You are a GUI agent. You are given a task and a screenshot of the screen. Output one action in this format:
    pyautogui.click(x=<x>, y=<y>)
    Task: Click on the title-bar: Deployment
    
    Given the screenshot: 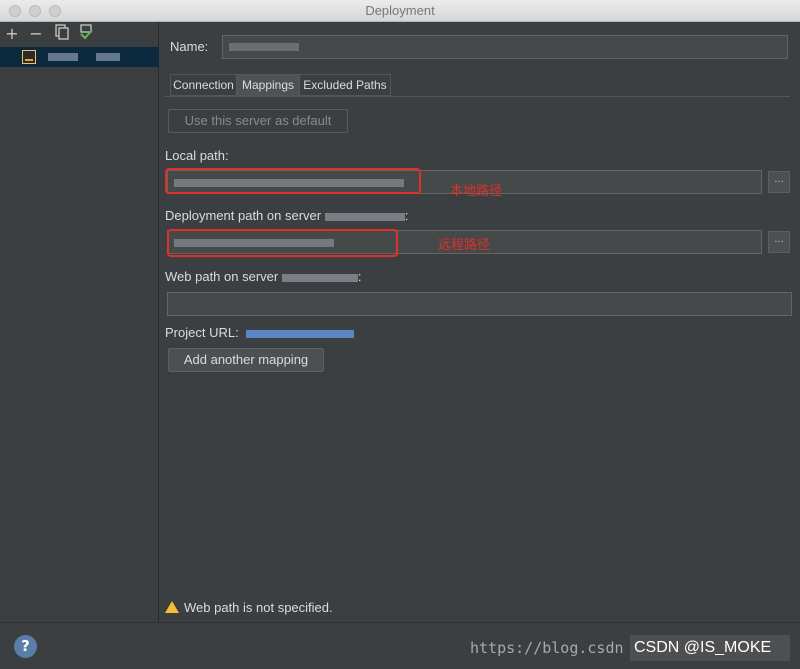 What is the action you would take?
    pyautogui.click(x=400, y=11)
    